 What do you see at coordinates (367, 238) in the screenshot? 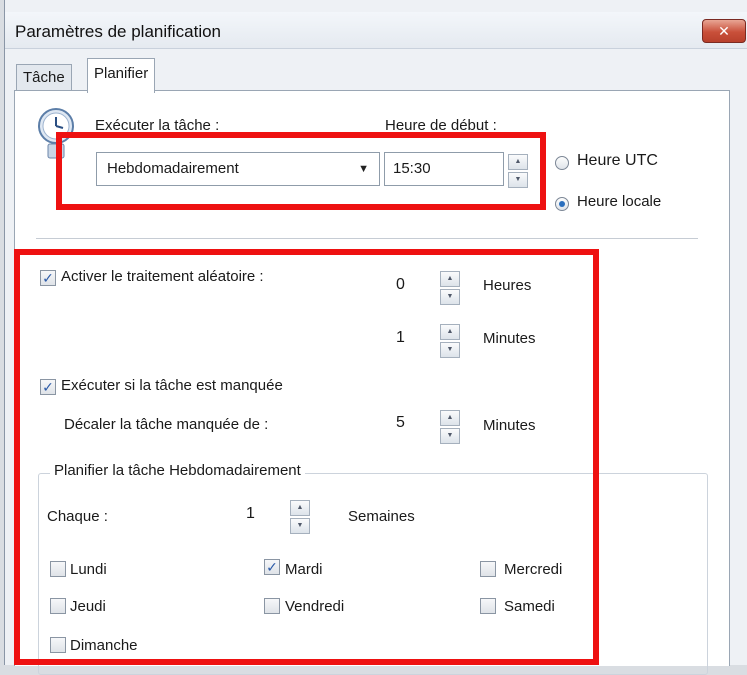
I see `separator` at bounding box center [367, 238].